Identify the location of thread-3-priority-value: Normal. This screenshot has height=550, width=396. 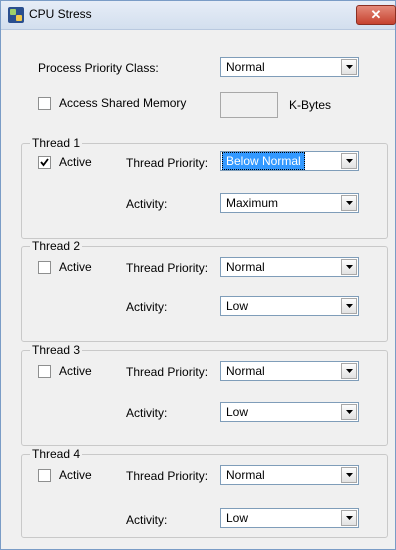
(245, 371).